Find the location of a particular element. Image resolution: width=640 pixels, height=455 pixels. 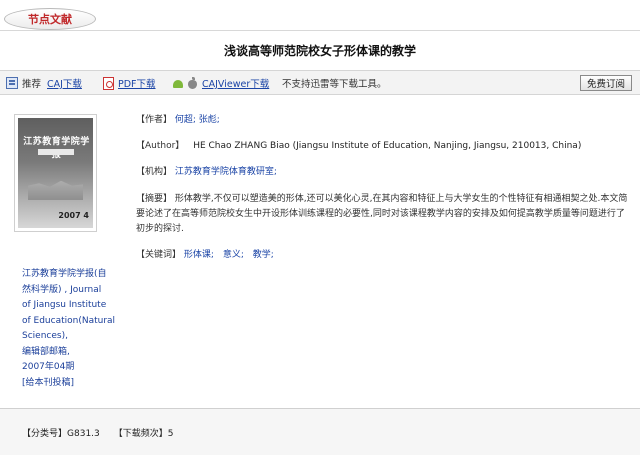

download-count-value: 5 is located at coordinates (170, 434).